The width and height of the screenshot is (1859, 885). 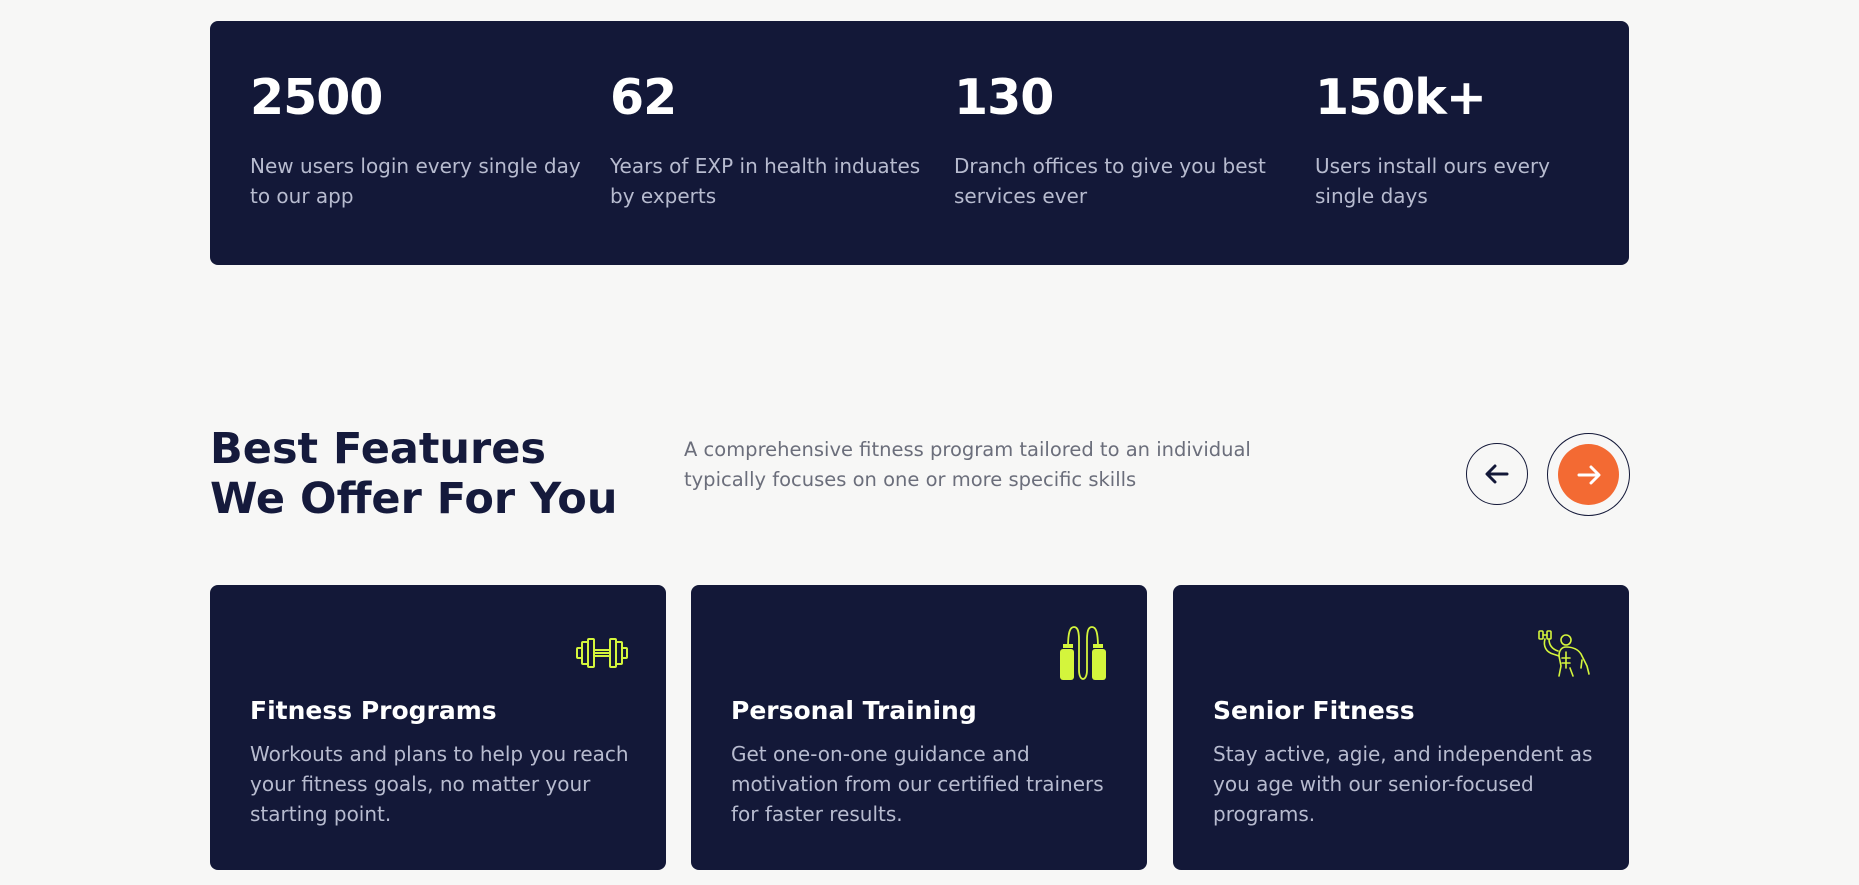 I want to click on carousel-prev-button, so click(x=1497, y=474).